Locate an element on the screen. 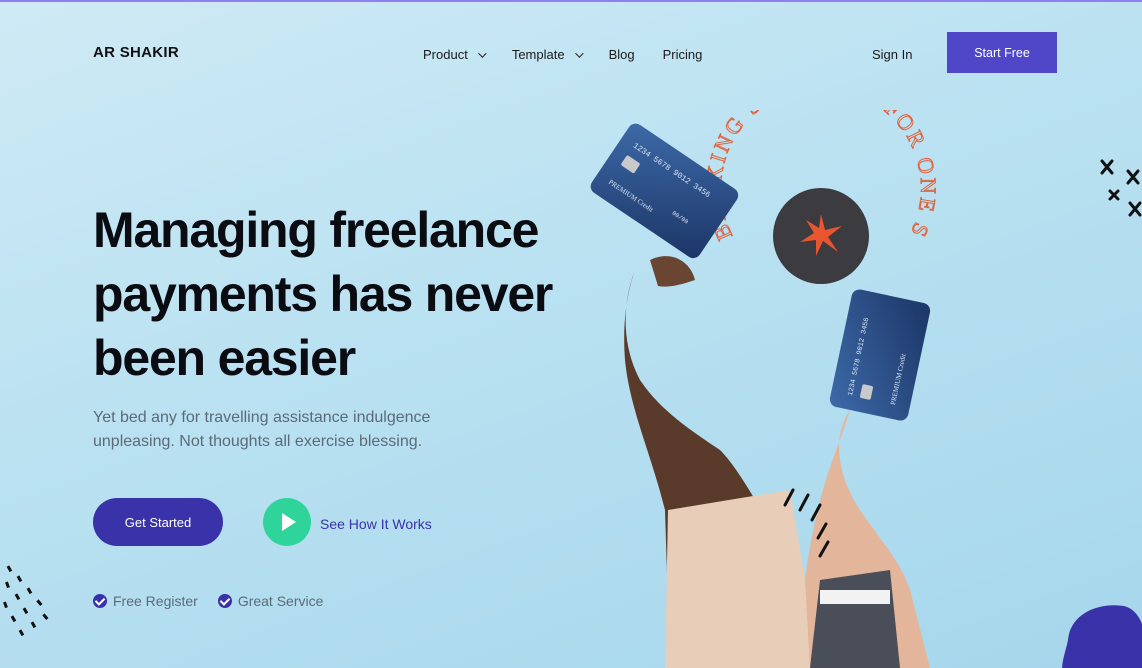 This screenshot has width=1142, height=668. main-nav: Product Template Blog Pricing is located at coordinates (576, 54).